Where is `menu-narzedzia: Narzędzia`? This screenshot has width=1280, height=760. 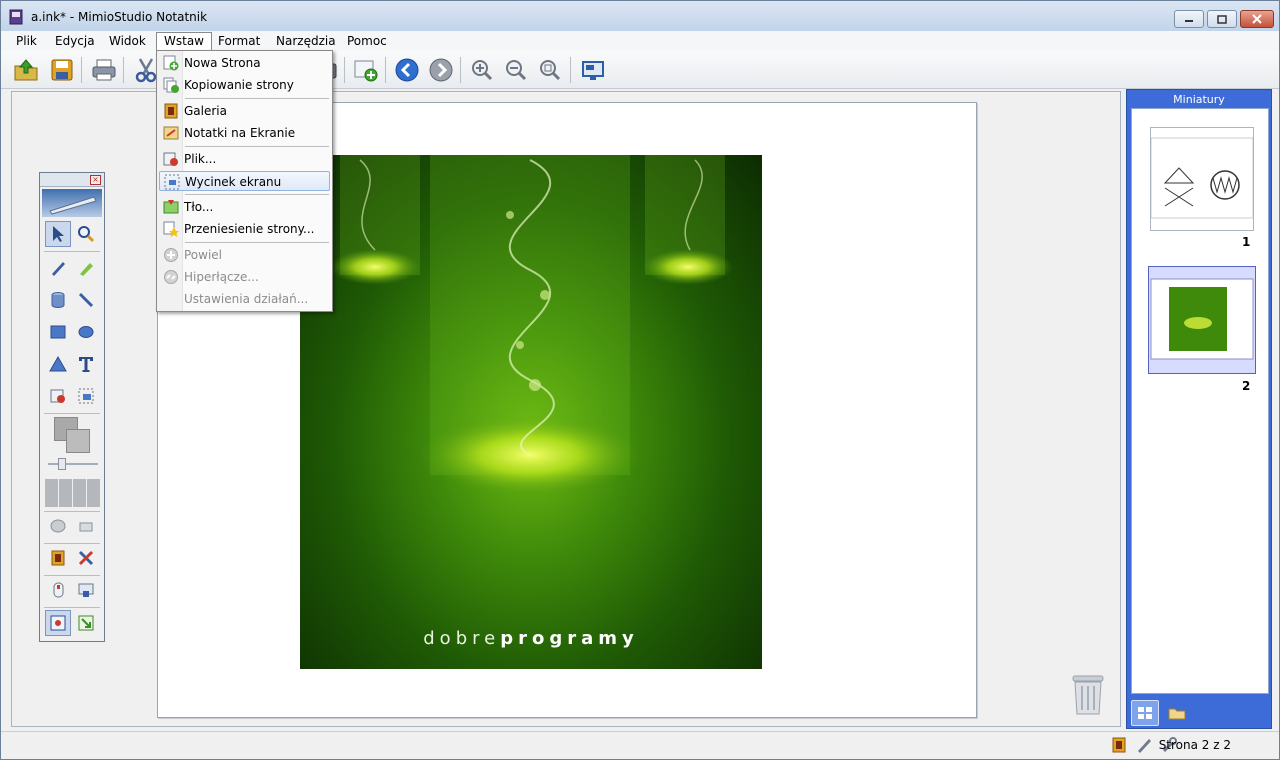
menu-narzedzia: Narzędzia is located at coordinates (306, 42).